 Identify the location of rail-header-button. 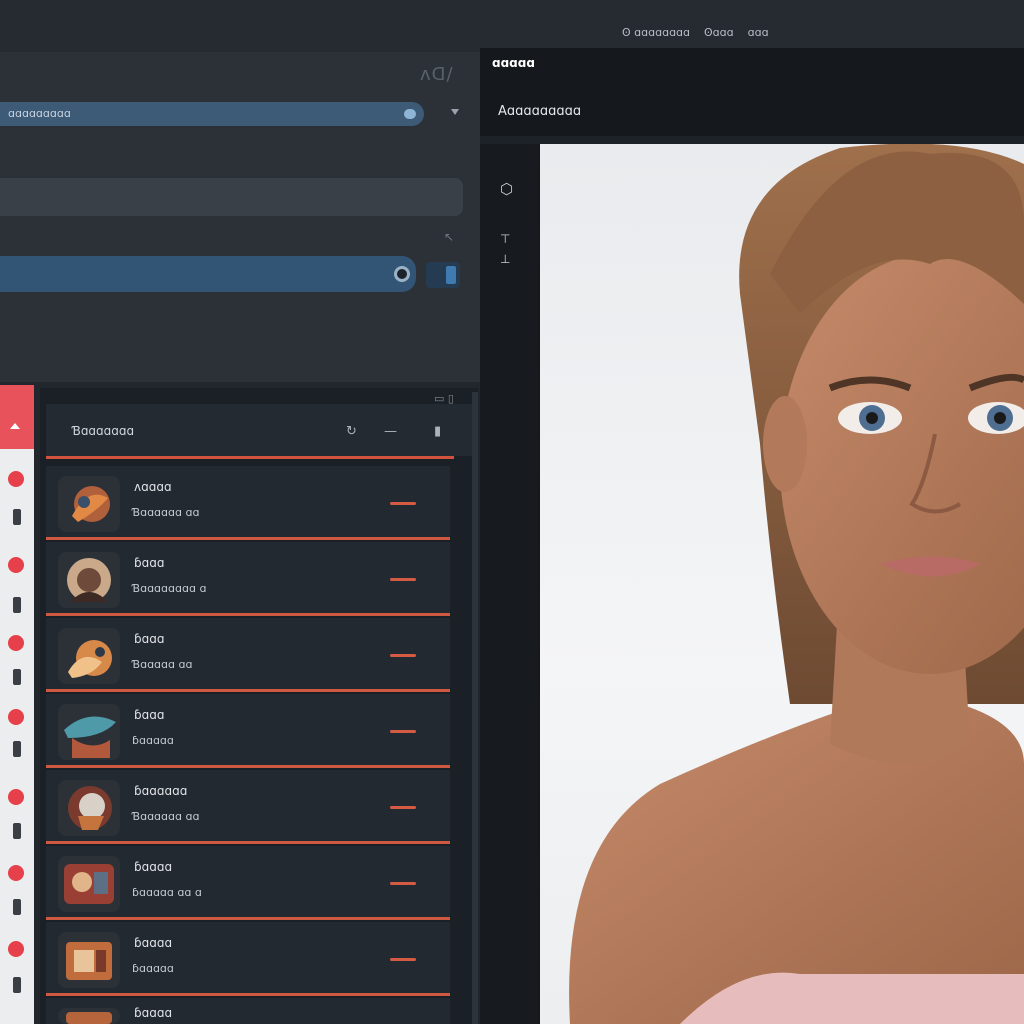
(17, 417).